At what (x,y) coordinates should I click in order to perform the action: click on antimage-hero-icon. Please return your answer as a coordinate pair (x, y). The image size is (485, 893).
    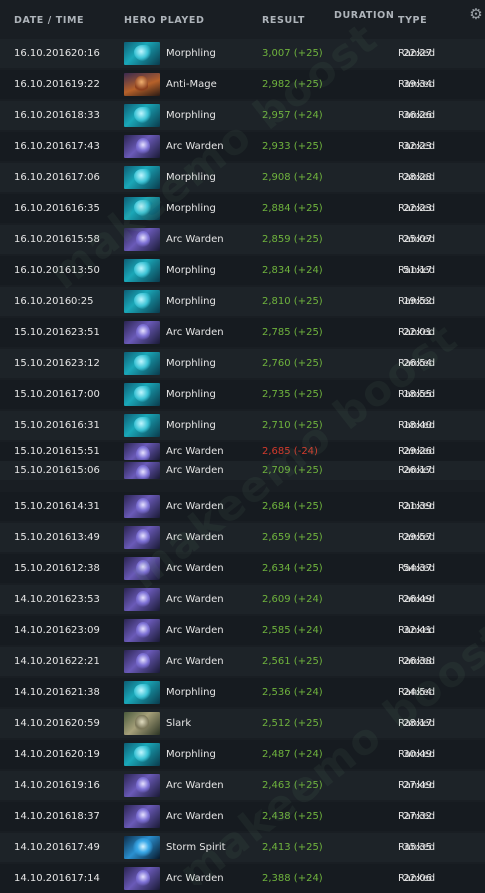
    Looking at the image, I should click on (142, 84).